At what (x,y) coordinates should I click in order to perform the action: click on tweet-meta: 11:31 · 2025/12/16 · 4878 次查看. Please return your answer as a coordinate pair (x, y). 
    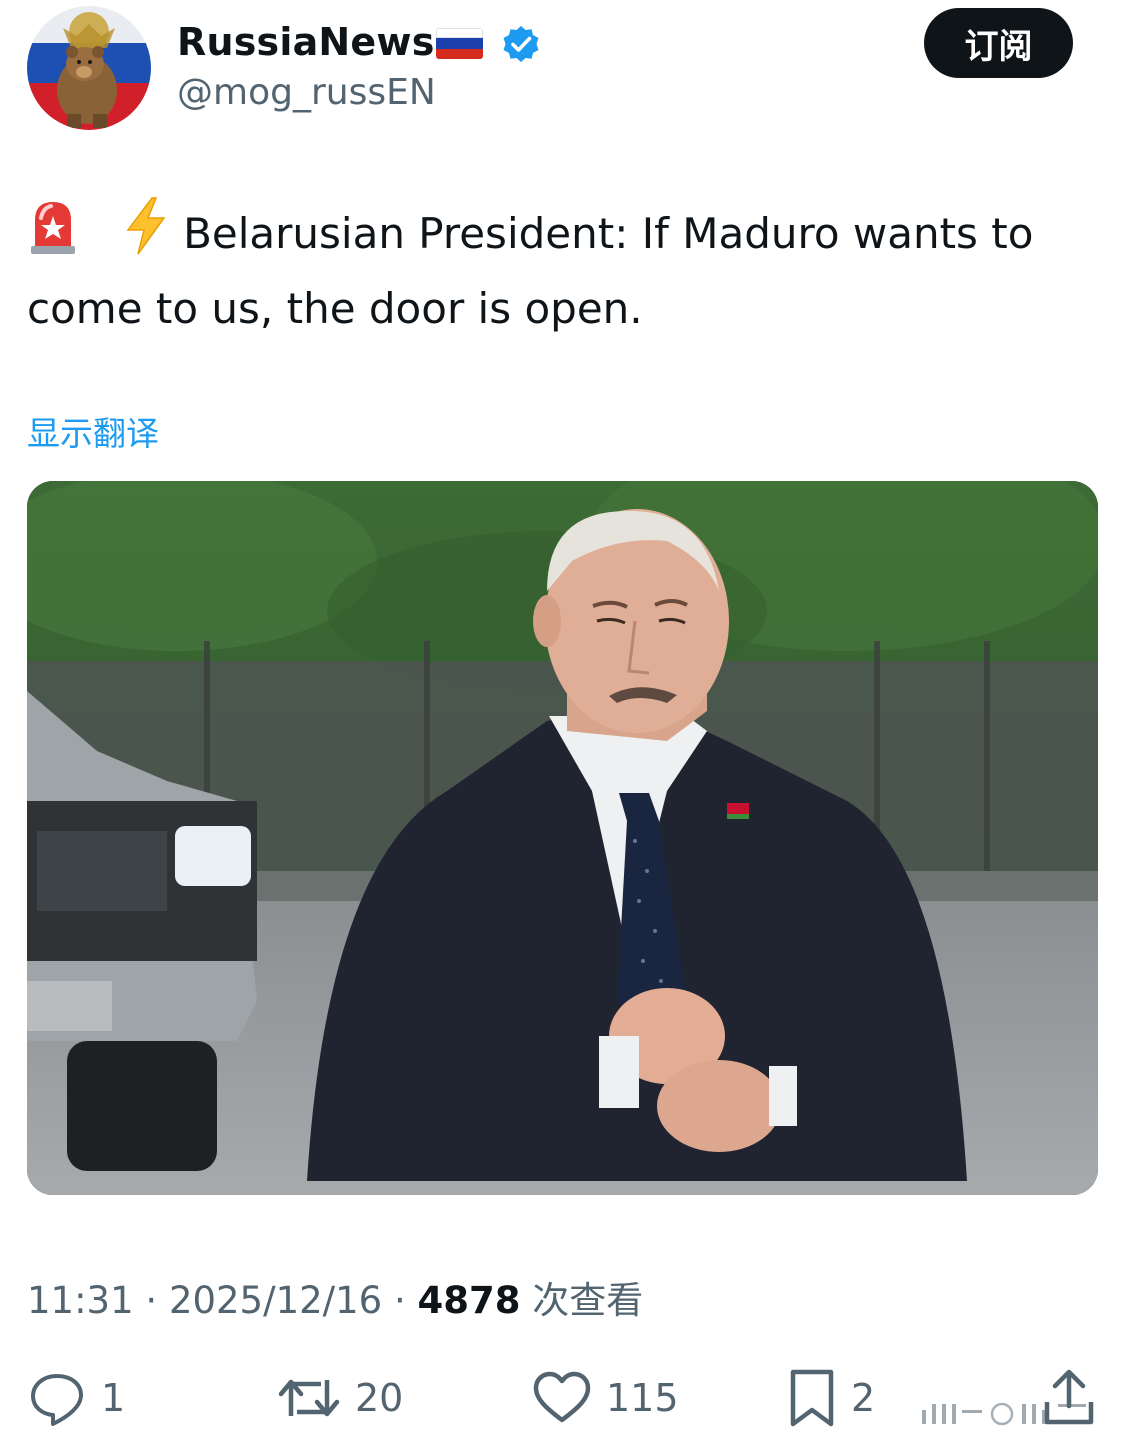
    Looking at the image, I should click on (335, 1297).